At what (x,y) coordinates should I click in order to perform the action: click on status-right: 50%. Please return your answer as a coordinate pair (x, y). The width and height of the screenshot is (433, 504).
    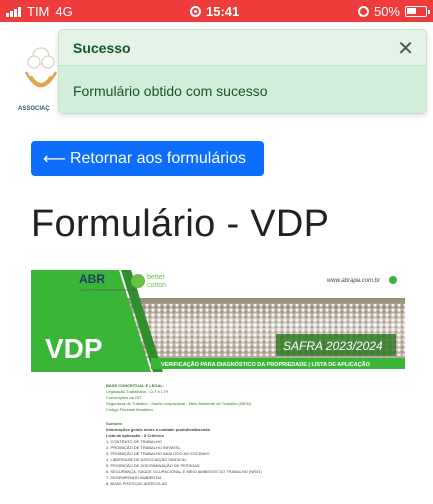
    Looking at the image, I should click on (393, 11).